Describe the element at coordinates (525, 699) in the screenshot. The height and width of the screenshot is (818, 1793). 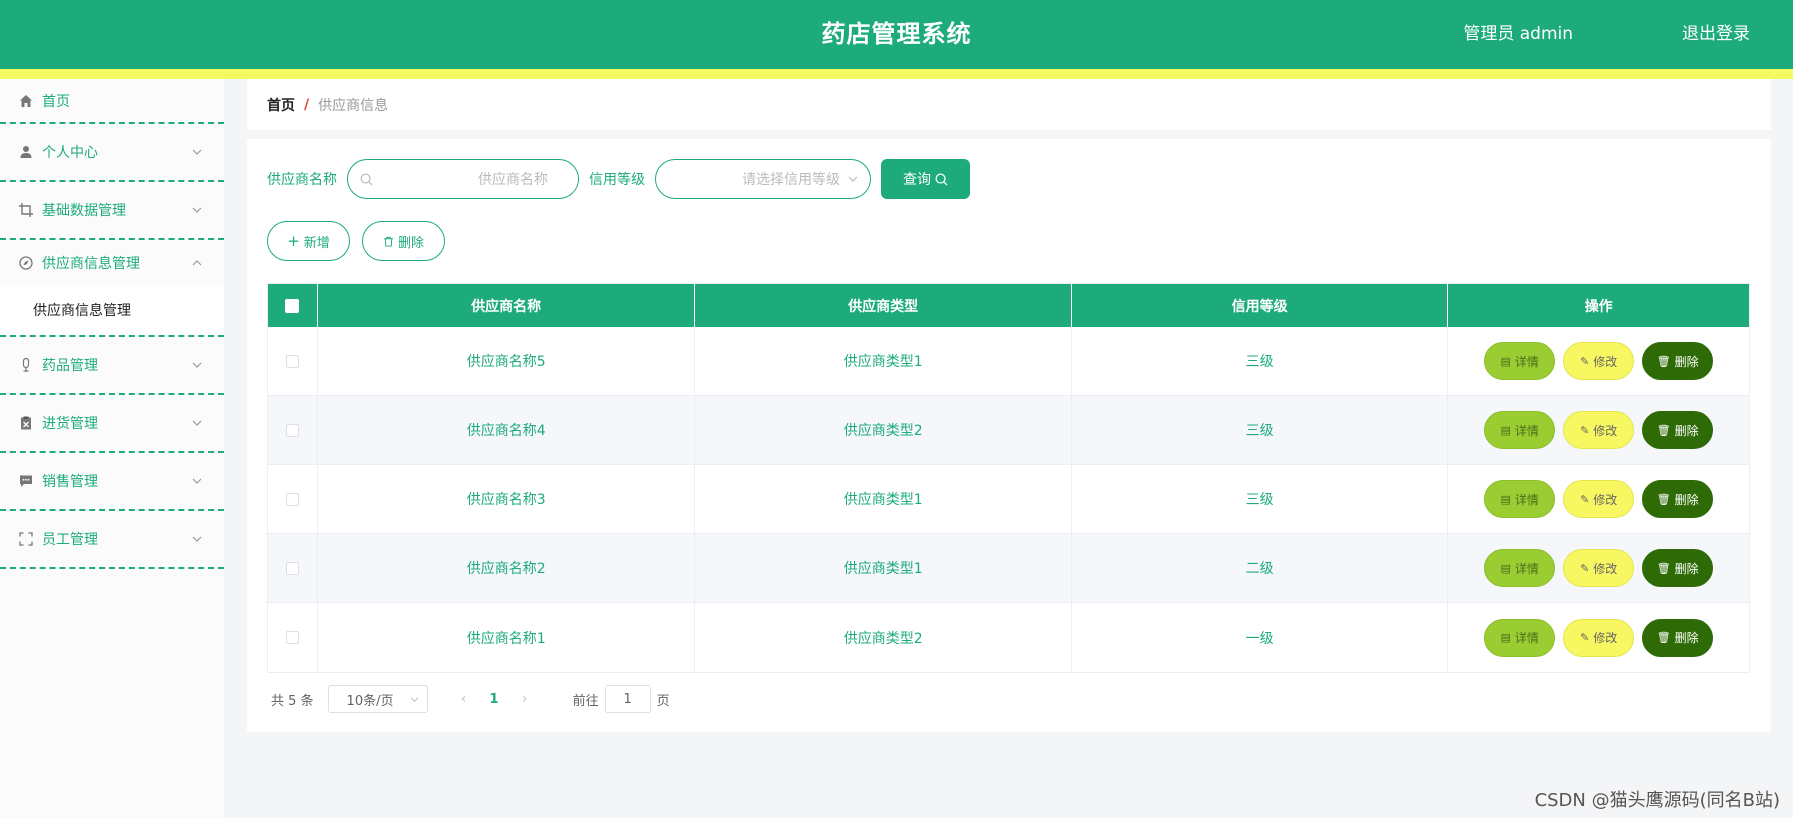
I see `next-page-button: ›` at that location.